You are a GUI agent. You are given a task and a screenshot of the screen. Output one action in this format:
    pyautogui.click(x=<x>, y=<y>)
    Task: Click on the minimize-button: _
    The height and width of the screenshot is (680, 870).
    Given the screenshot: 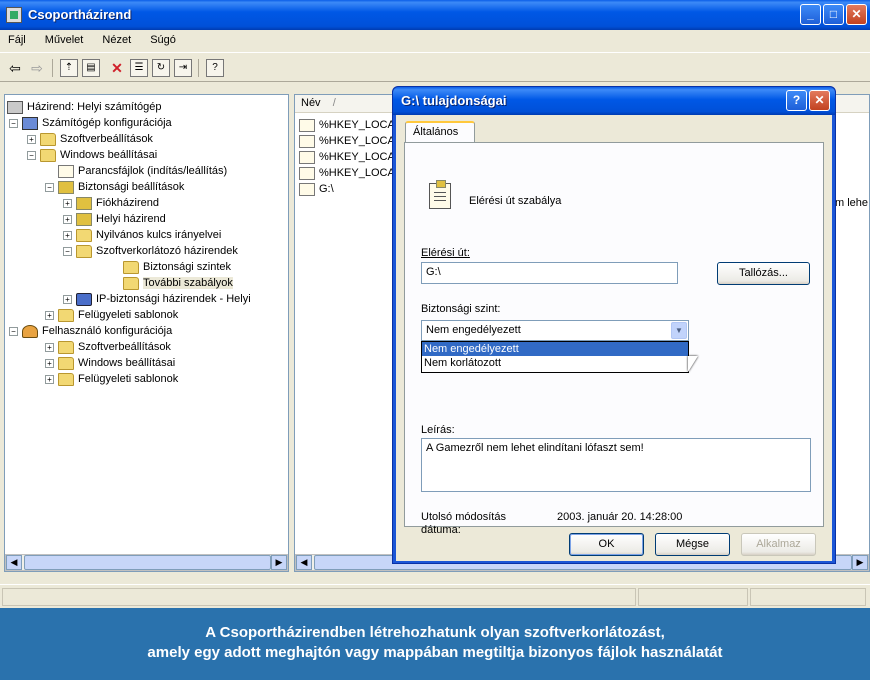 What is the action you would take?
    pyautogui.click(x=810, y=14)
    